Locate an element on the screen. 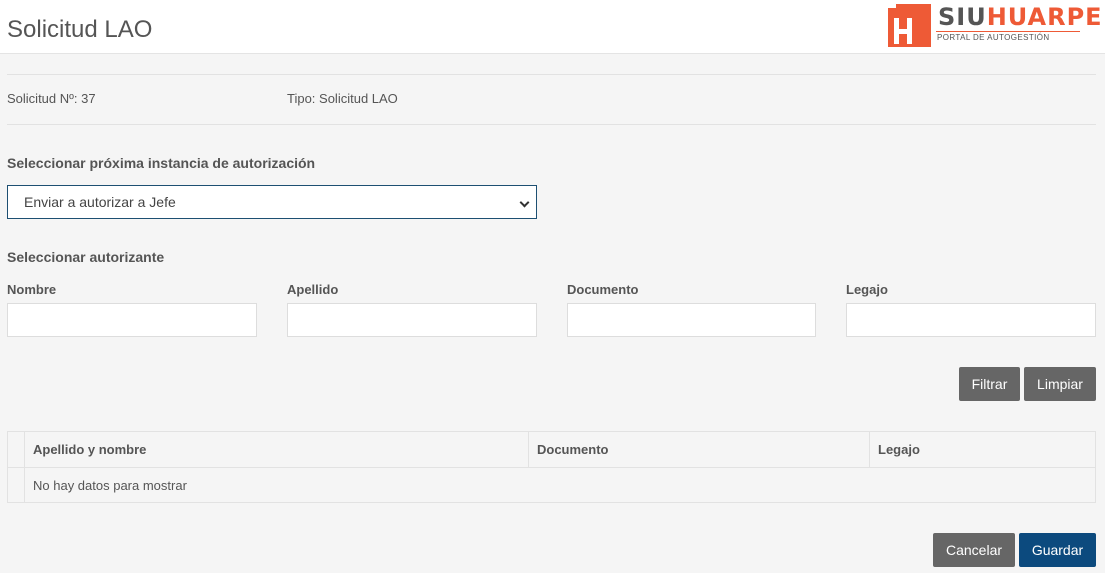 The height and width of the screenshot is (573, 1105). huarpe-logo-icon is located at coordinates (909, 25).